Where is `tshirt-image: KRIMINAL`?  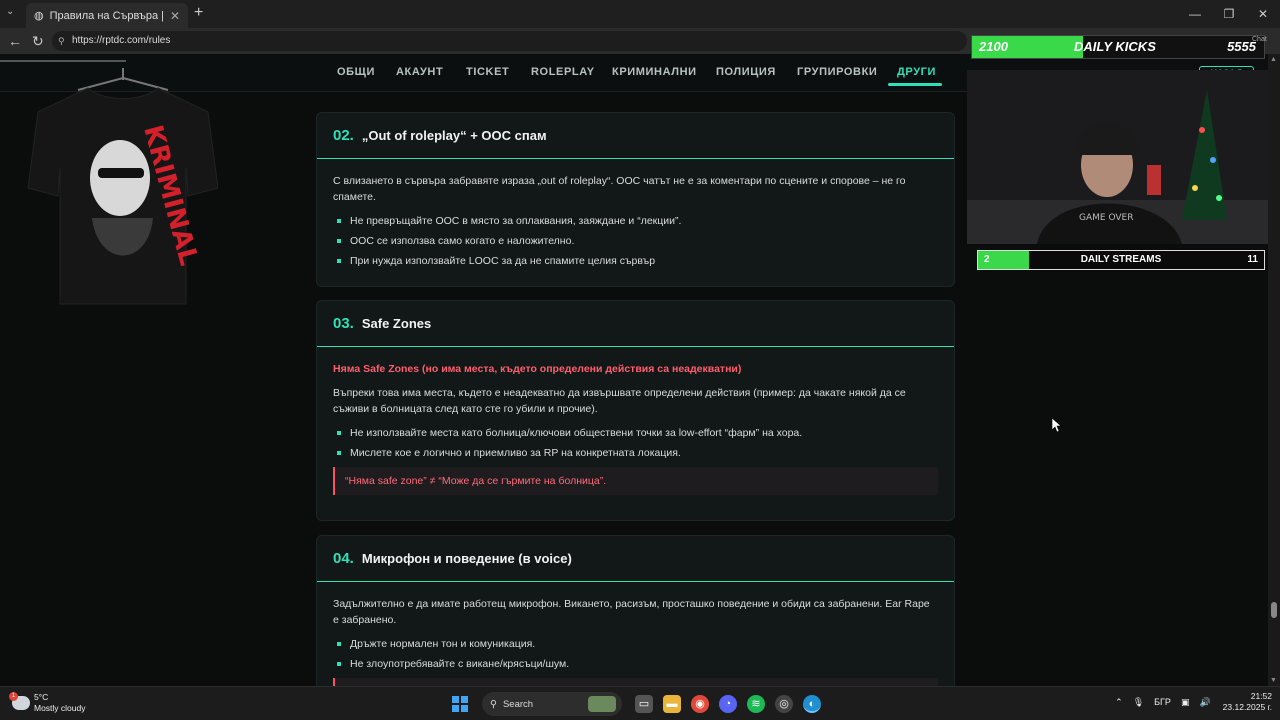 tshirt-image: KRIMINAL is located at coordinates (122, 186).